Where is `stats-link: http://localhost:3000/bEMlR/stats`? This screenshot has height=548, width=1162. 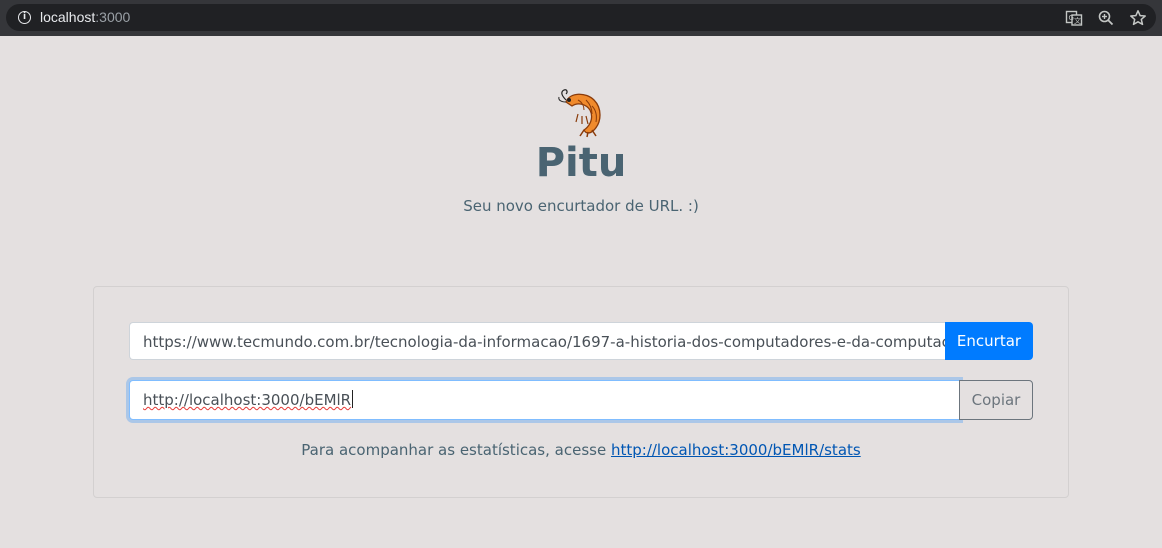 stats-link: http://localhost:3000/bEMlR/stats is located at coordinates (736, 450).